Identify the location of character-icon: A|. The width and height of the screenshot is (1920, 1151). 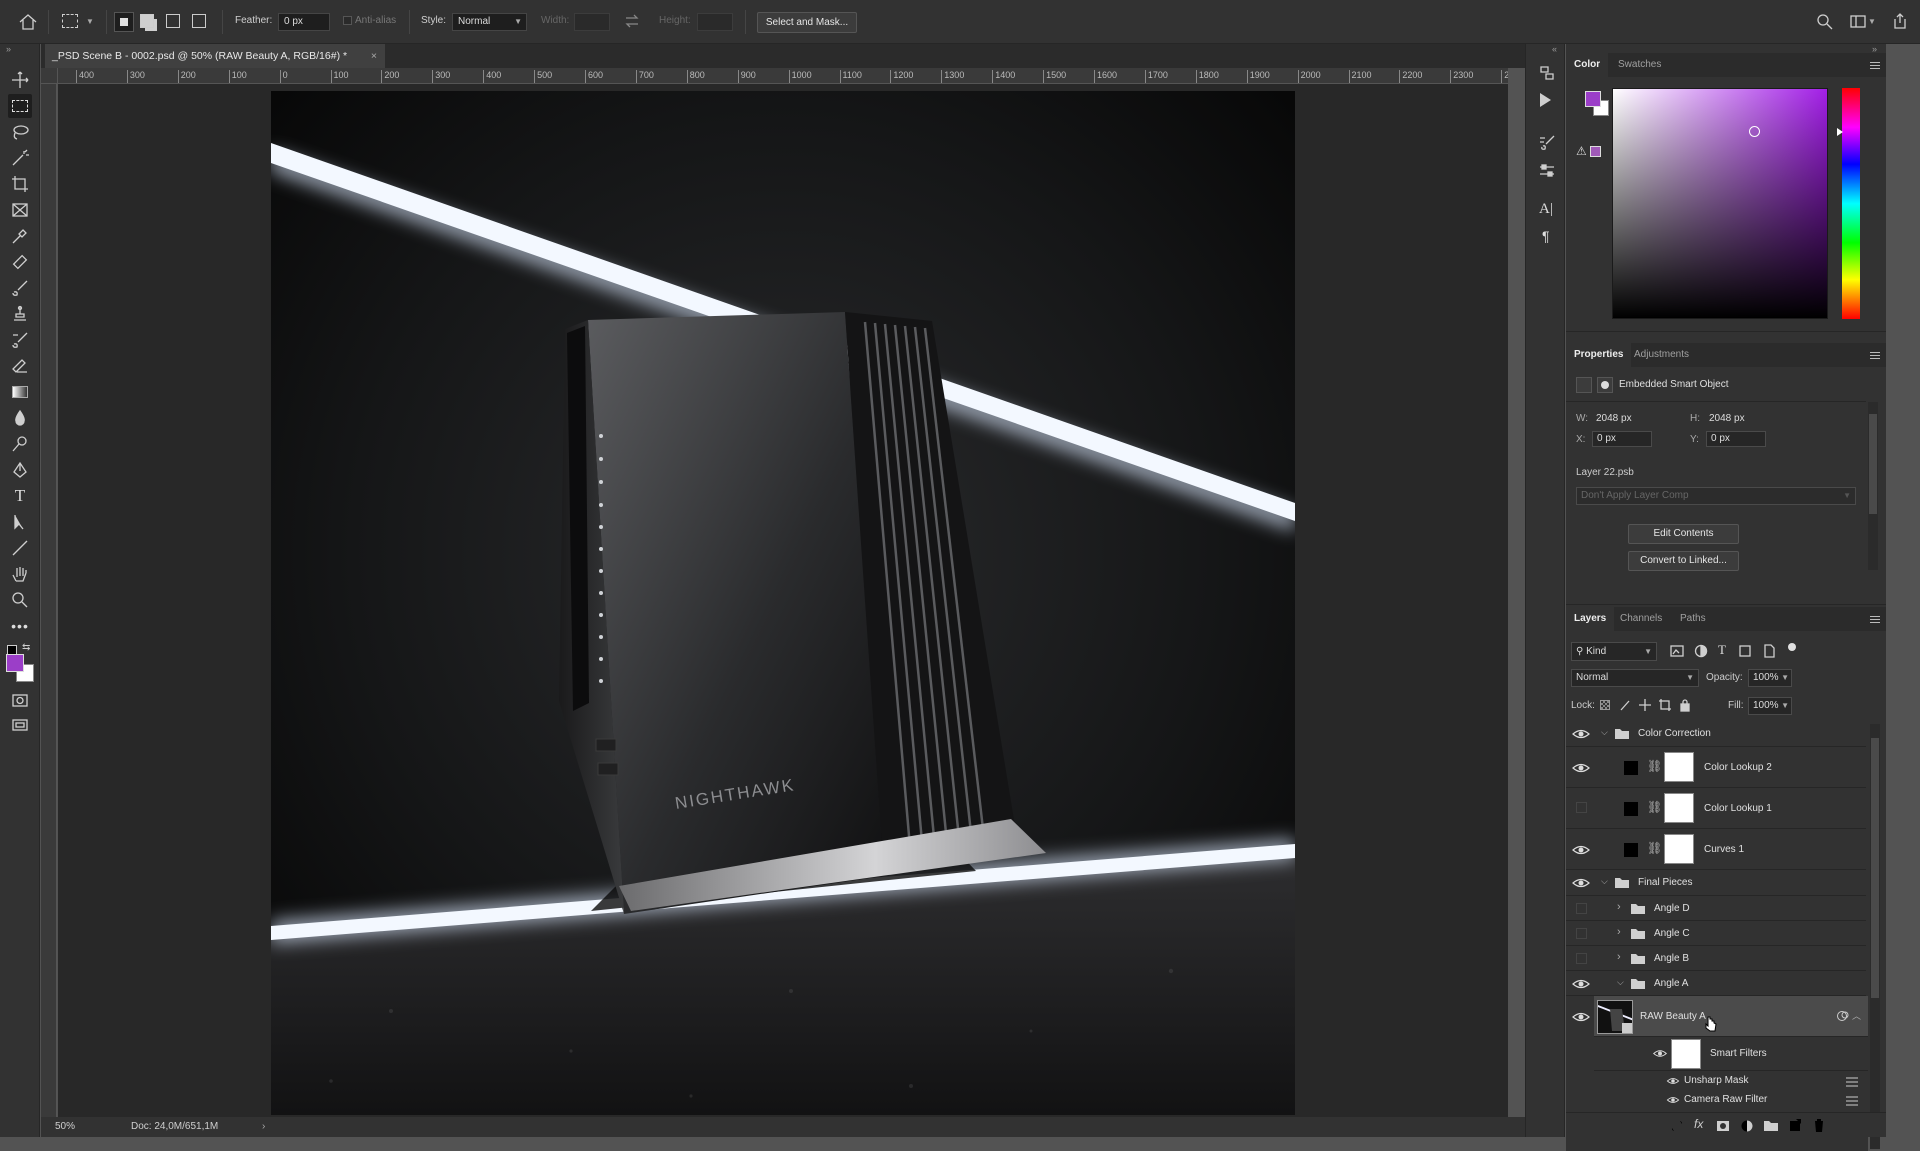
(1546, 209).